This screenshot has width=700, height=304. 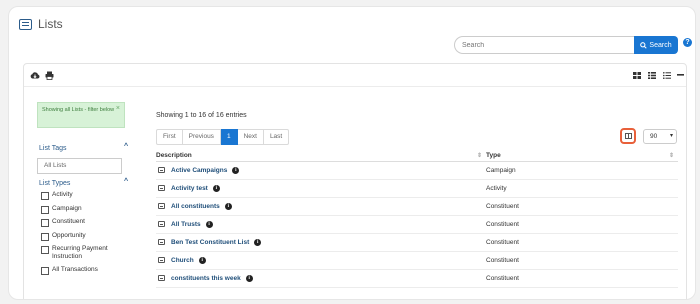 I want to click on table-view-icon, so click(x=652, y=75).